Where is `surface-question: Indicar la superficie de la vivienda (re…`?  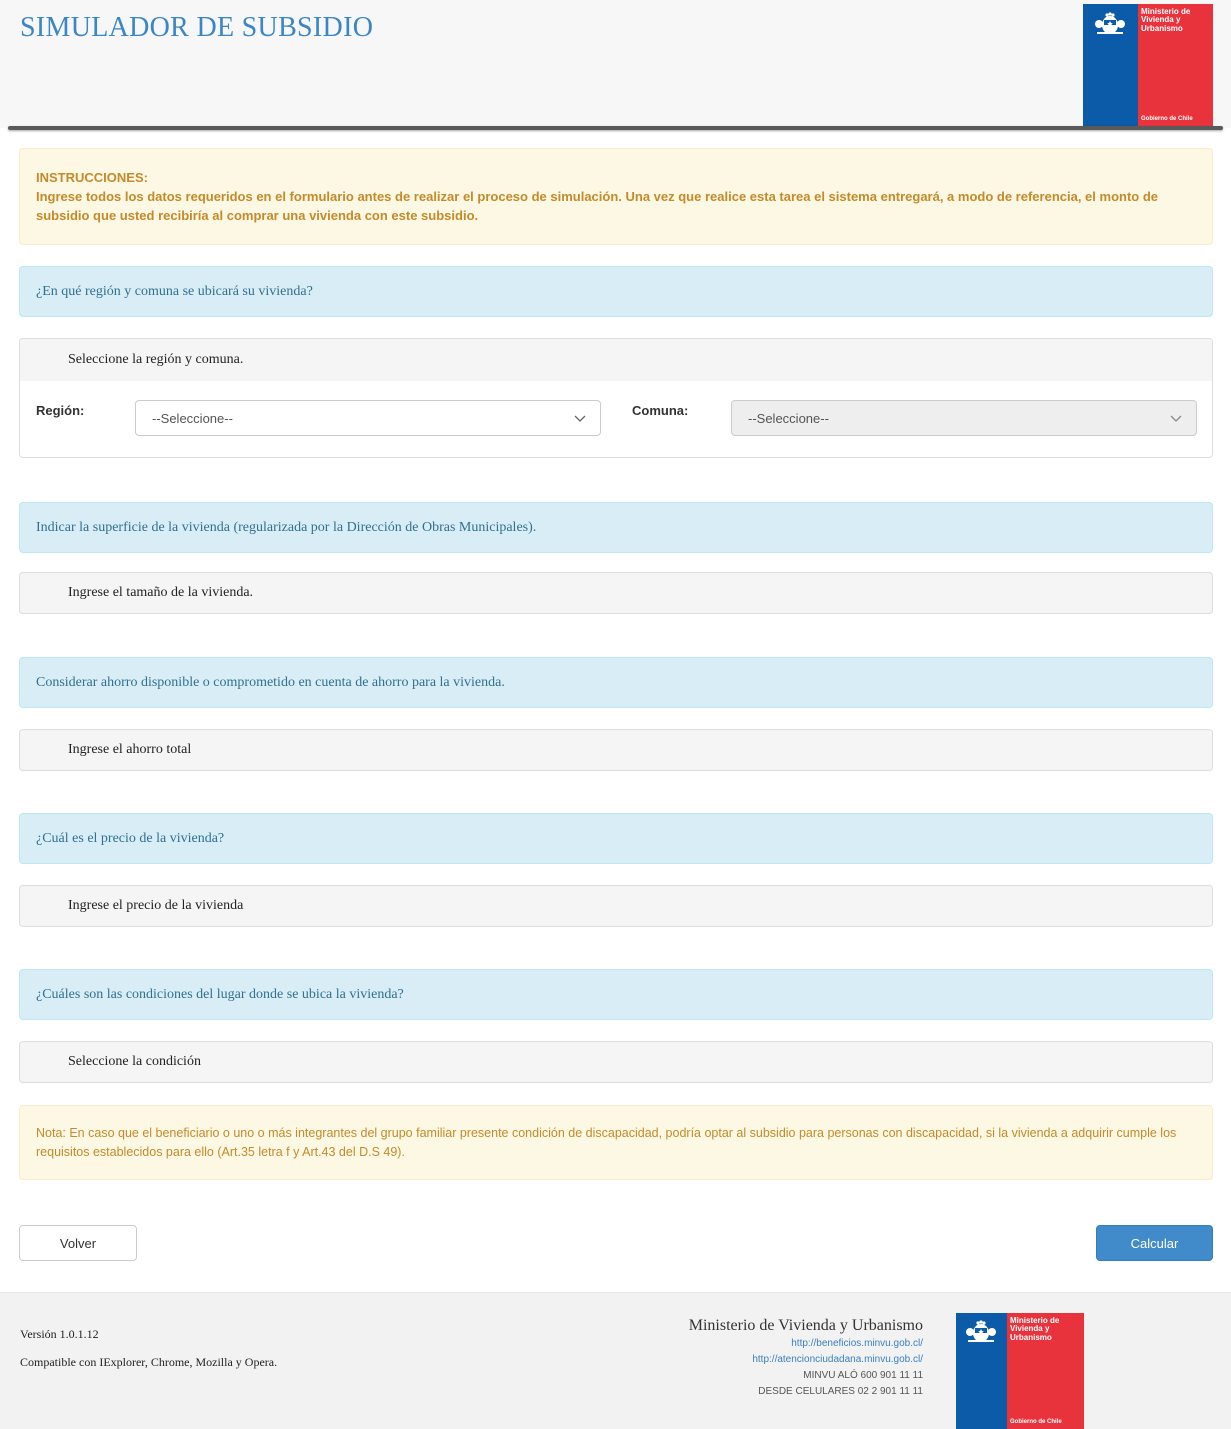
surface-question: Indicar la superficie de la vivienda (re… is located at coordinates (286, 527).